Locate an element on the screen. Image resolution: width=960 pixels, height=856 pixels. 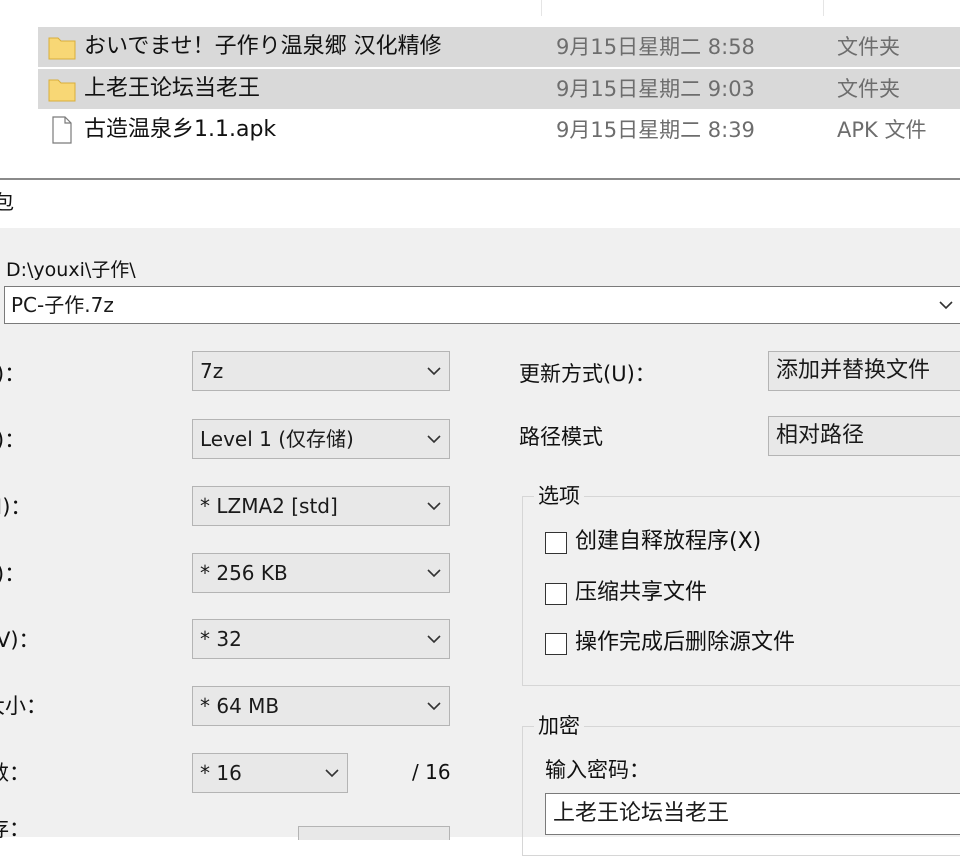
file-row-folder-1: おいでませ！子作り温泉郷 汉化精修 9月15日星期二 8:58 文件夹 is located at coordinates (499, 47).